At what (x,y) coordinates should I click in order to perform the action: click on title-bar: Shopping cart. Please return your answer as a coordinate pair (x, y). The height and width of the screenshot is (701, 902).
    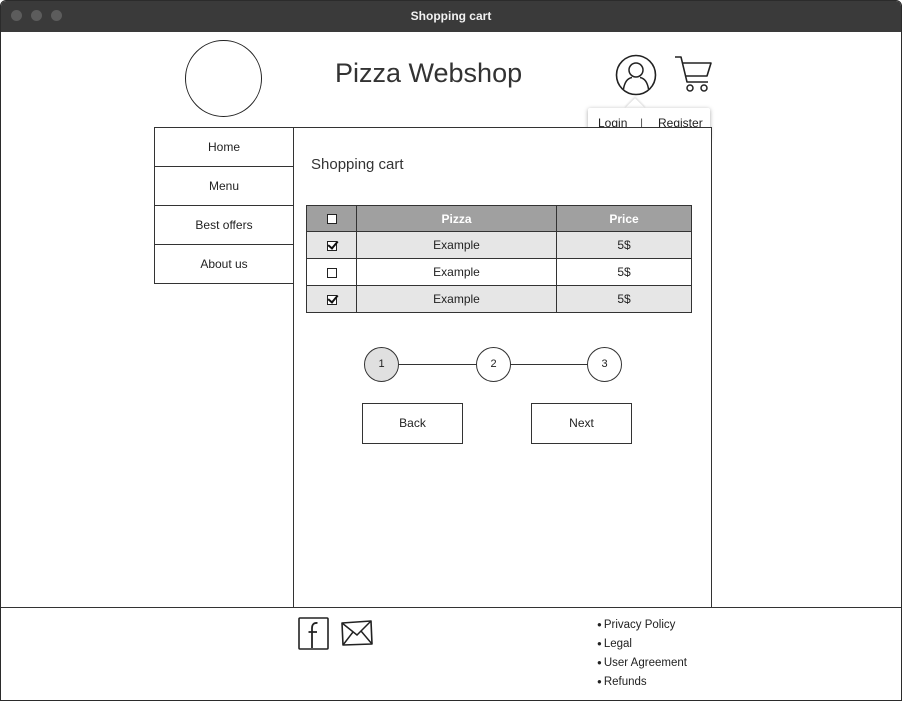
    Looking at the image, I should click on (451, 16).